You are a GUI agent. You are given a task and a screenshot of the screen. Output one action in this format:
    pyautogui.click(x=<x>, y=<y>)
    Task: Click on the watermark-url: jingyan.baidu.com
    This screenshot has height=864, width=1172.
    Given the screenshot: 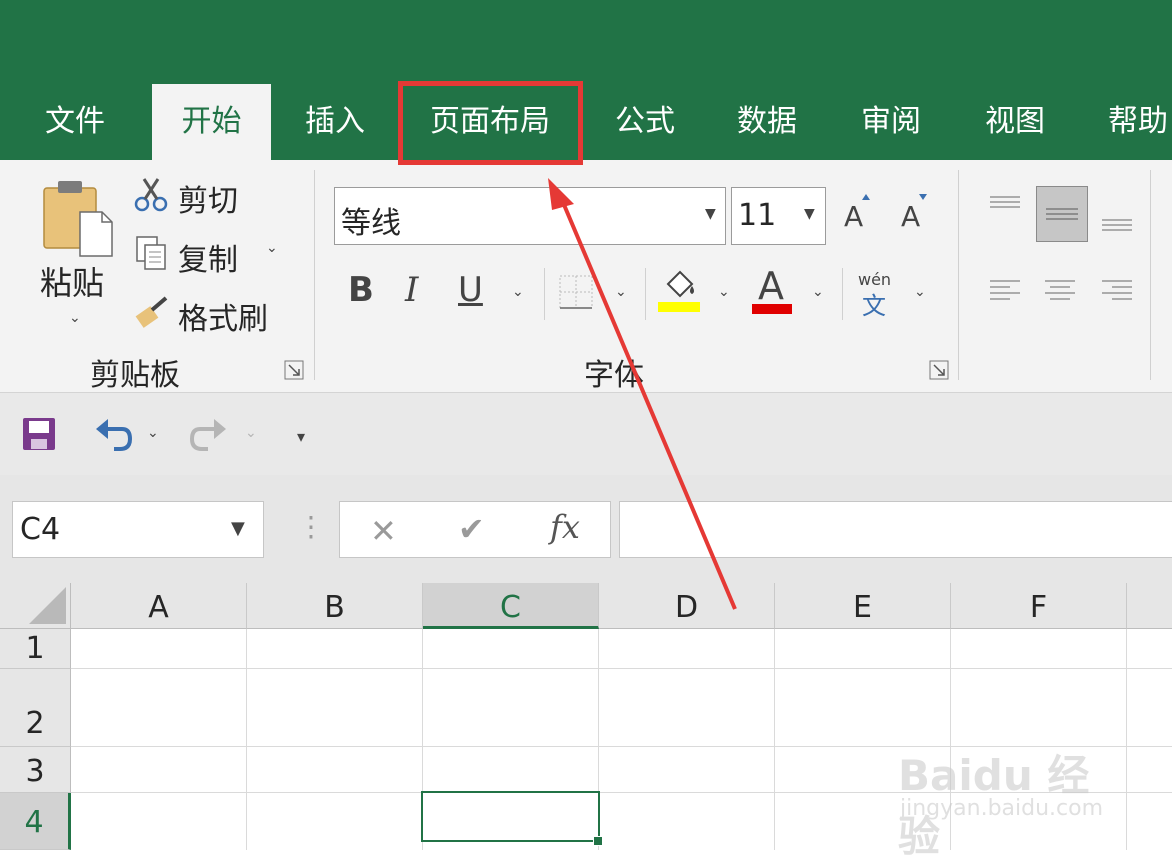 What is the action you would take?
    pyautogui.click(x=1002, y=808)
    